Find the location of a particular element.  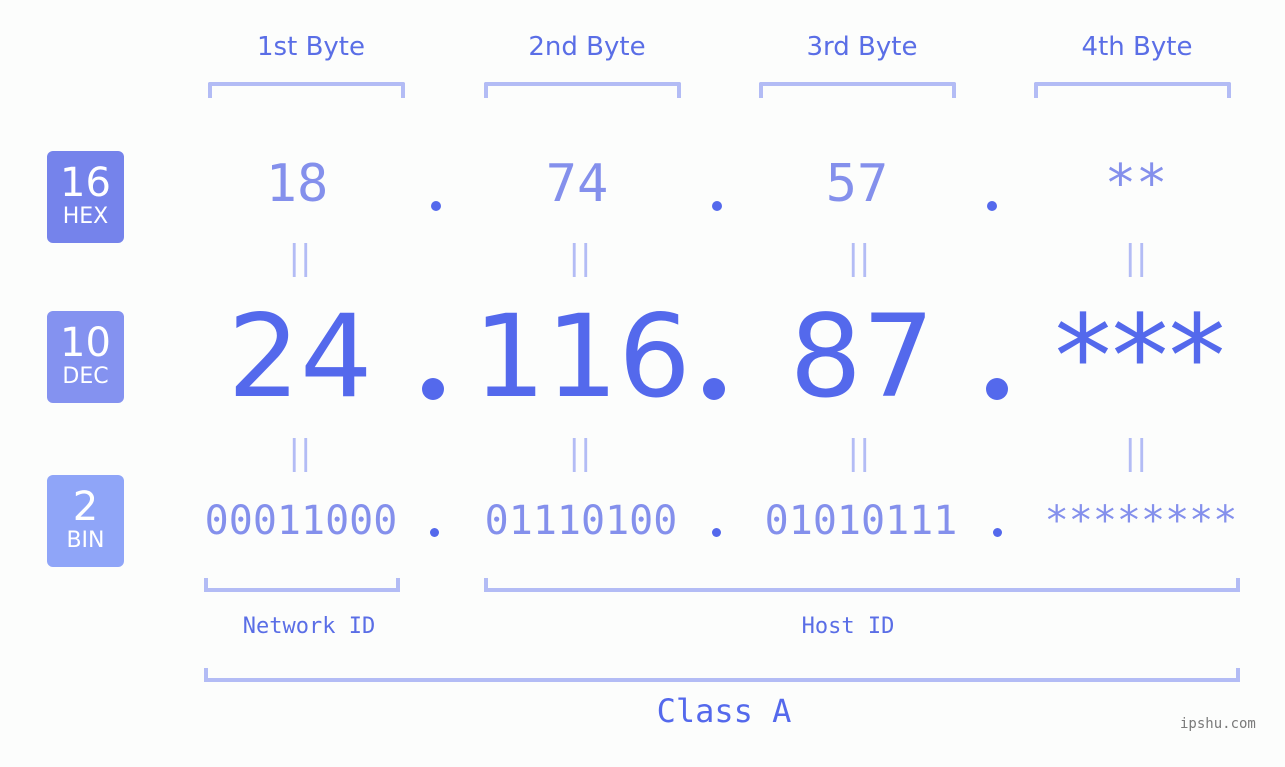

equals-dec-bin-3: || is located at coordinates (859, 453).